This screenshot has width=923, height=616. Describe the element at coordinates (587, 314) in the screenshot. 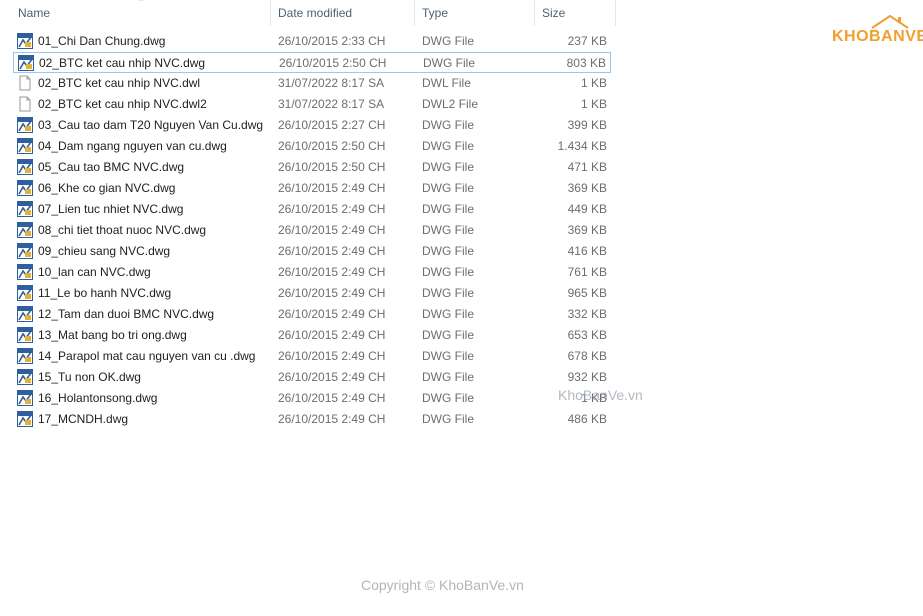

I see `file-size: 332 KB` at that location.